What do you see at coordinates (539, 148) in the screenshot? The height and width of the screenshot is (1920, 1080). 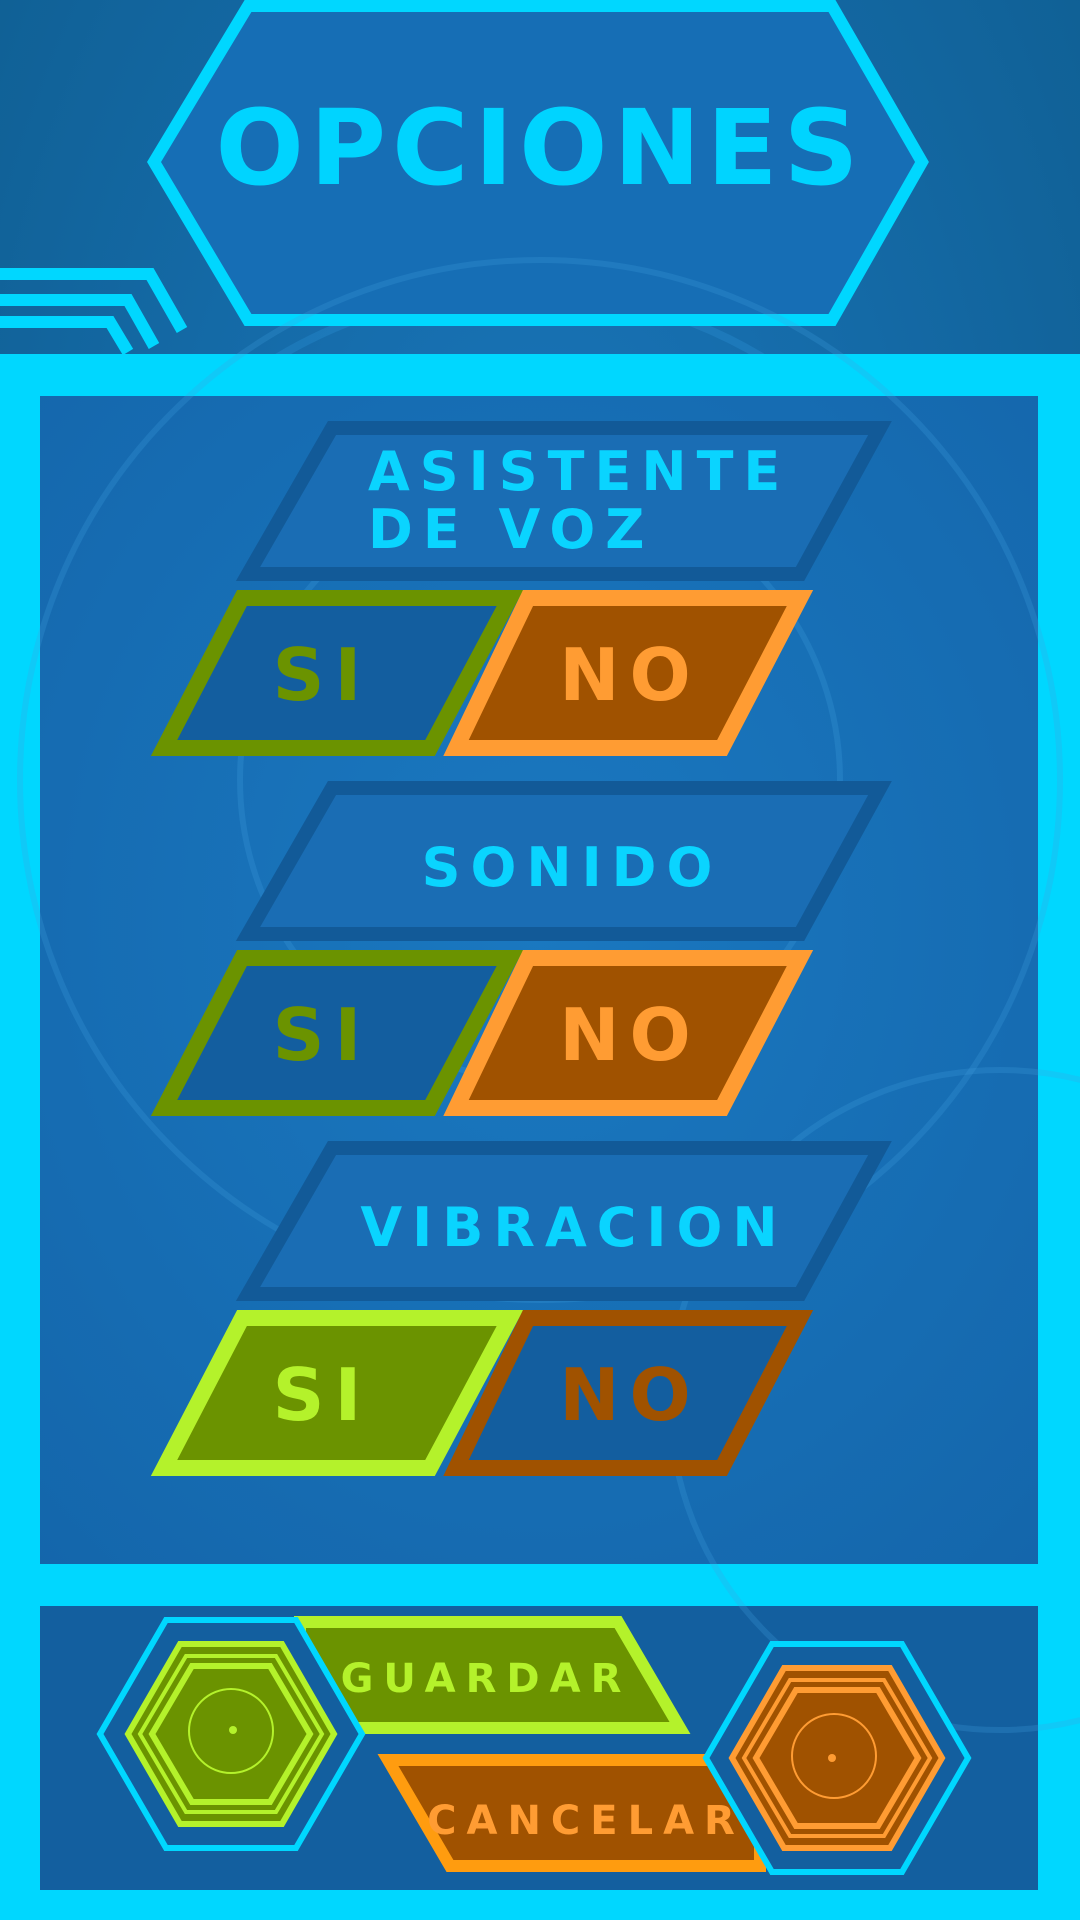 I see `page-title: OPCIONES` at bounding box center [539, 148].